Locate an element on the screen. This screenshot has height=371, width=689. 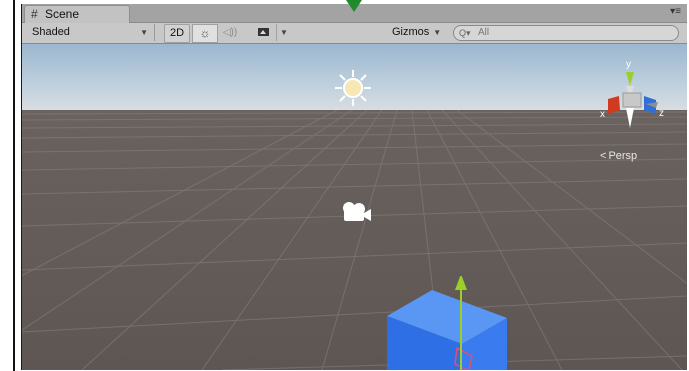
camera-icon is located at coordinates (357, 212).